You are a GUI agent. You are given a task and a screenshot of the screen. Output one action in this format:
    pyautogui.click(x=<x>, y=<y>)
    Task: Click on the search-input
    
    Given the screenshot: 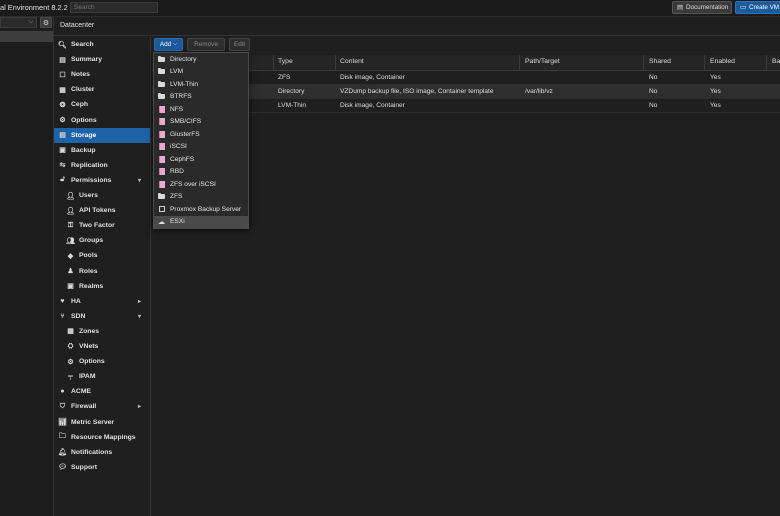 What is the action you would take?
    pyautogui.click(x=114, y=7)
    